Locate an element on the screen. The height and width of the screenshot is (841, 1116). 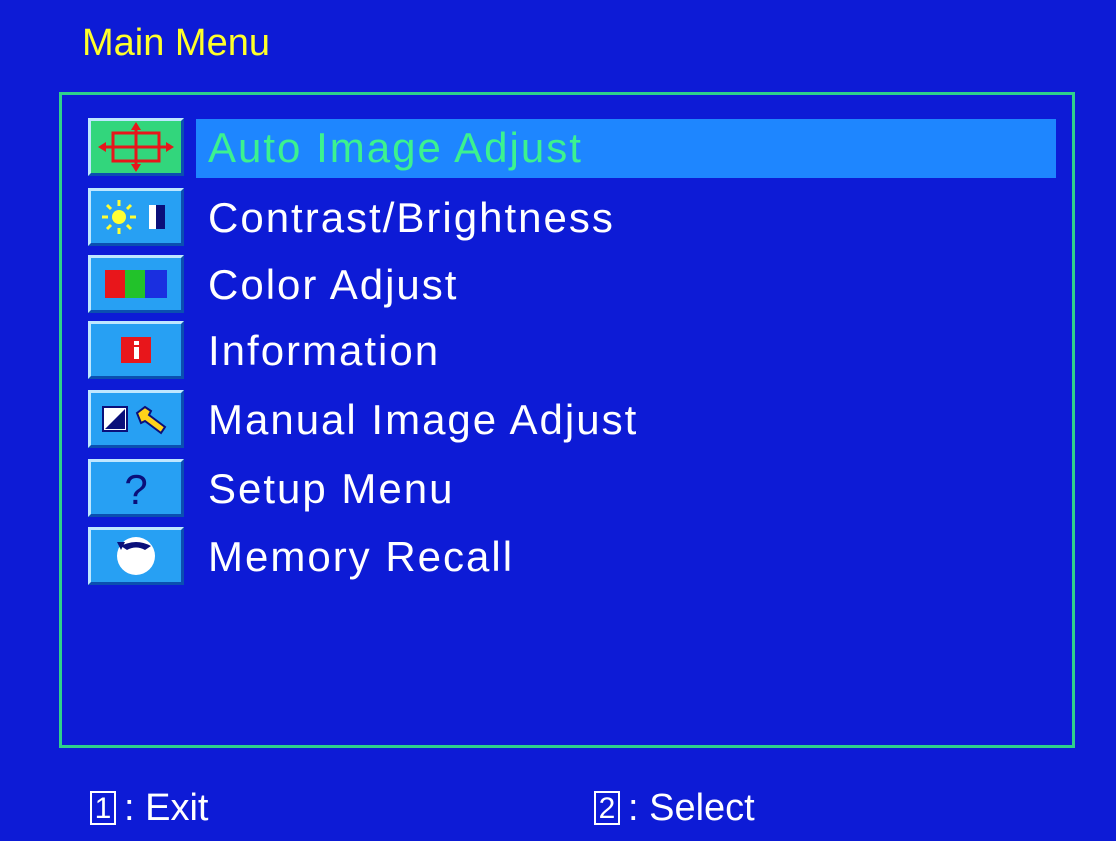
menu-item-setup-menu: ? Setup Menu is located at coordinates (572, 489).